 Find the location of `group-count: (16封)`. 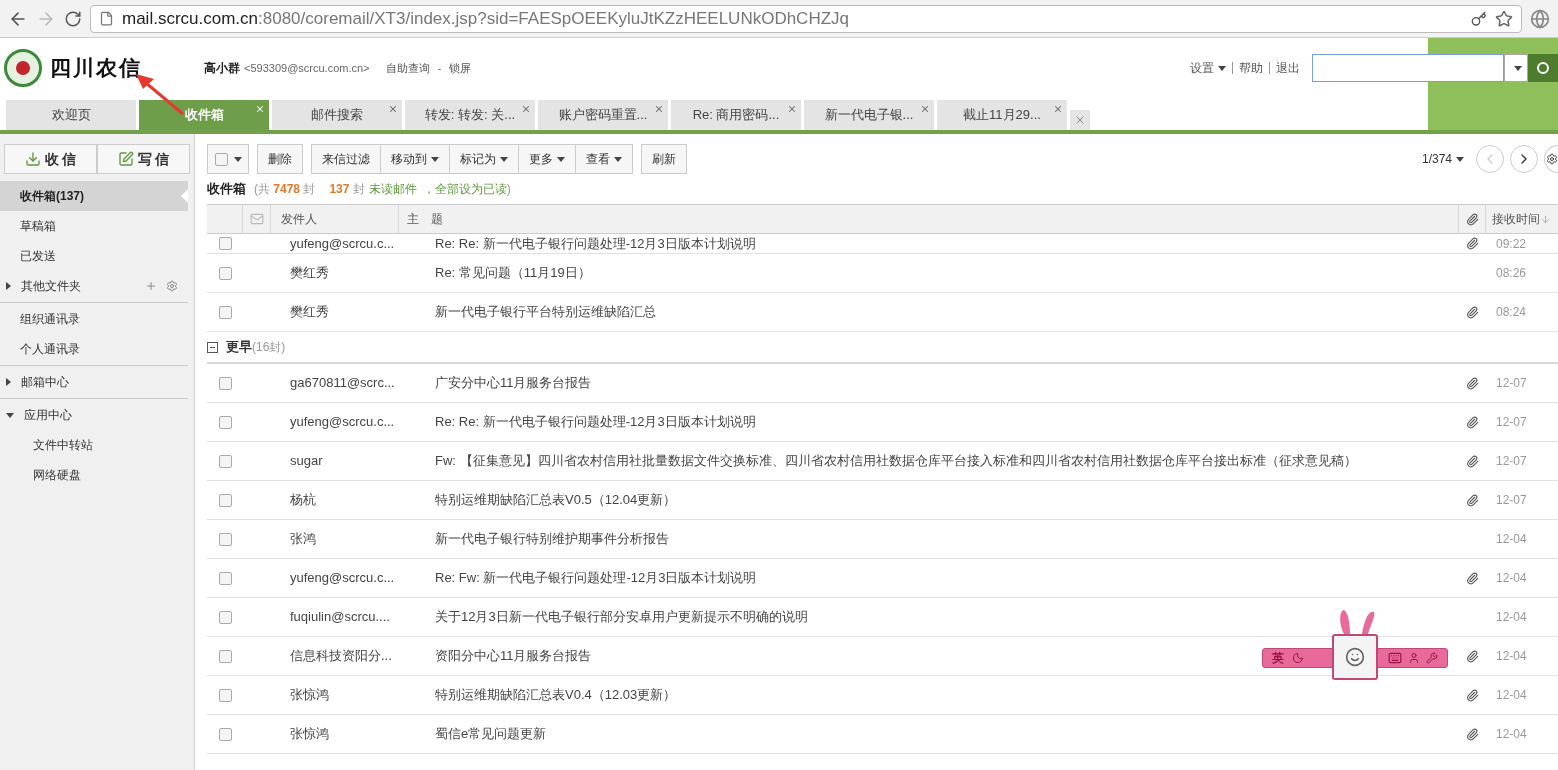

group-count: (16封) is located at coordinates (269, 347).